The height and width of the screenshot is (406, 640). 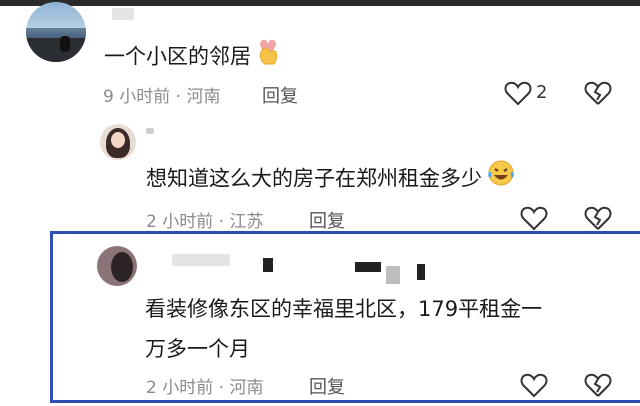 What do you see at coordinates (501, 179) in the screenshot?
I see `laughing-tears-emoji` at bounding box center [501, 179].